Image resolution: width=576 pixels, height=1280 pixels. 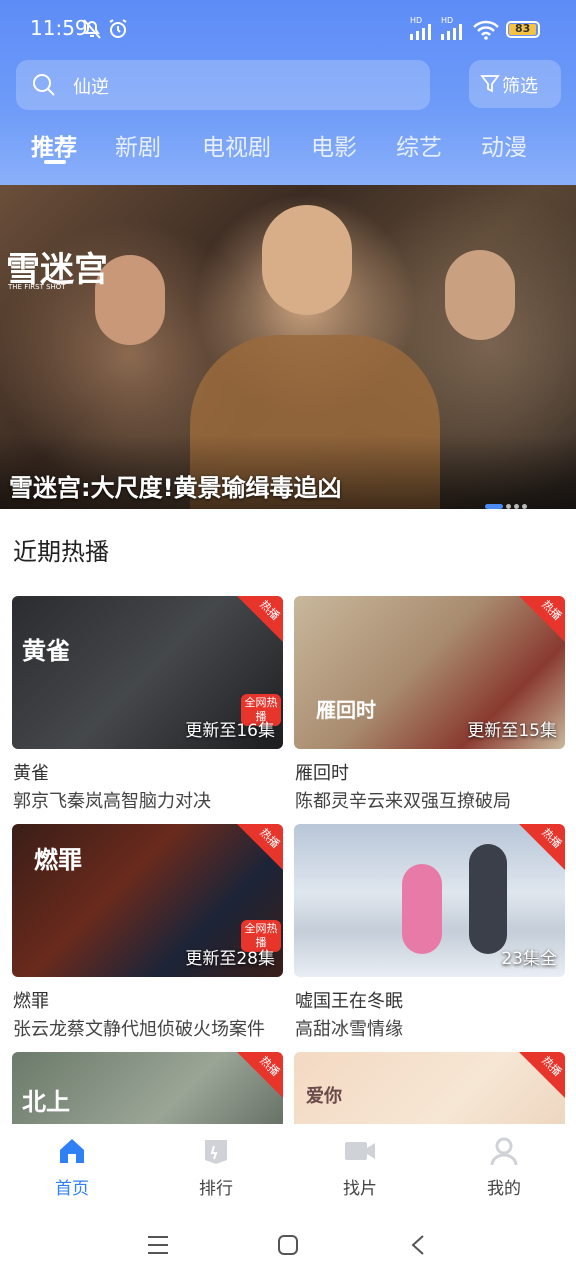 I want to click on poster-title: 北上, so click(x=46, y=1101).